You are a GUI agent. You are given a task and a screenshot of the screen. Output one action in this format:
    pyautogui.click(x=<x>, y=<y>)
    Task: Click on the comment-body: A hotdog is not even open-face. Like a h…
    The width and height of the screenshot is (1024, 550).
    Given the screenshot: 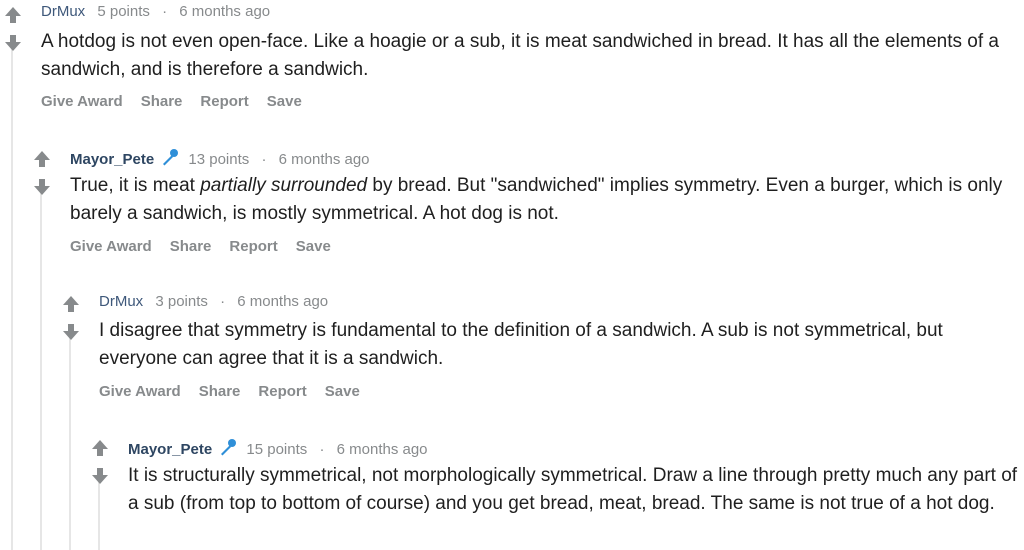 What is the action you would take?
    pyautogui.click(x=520, y=55)
    